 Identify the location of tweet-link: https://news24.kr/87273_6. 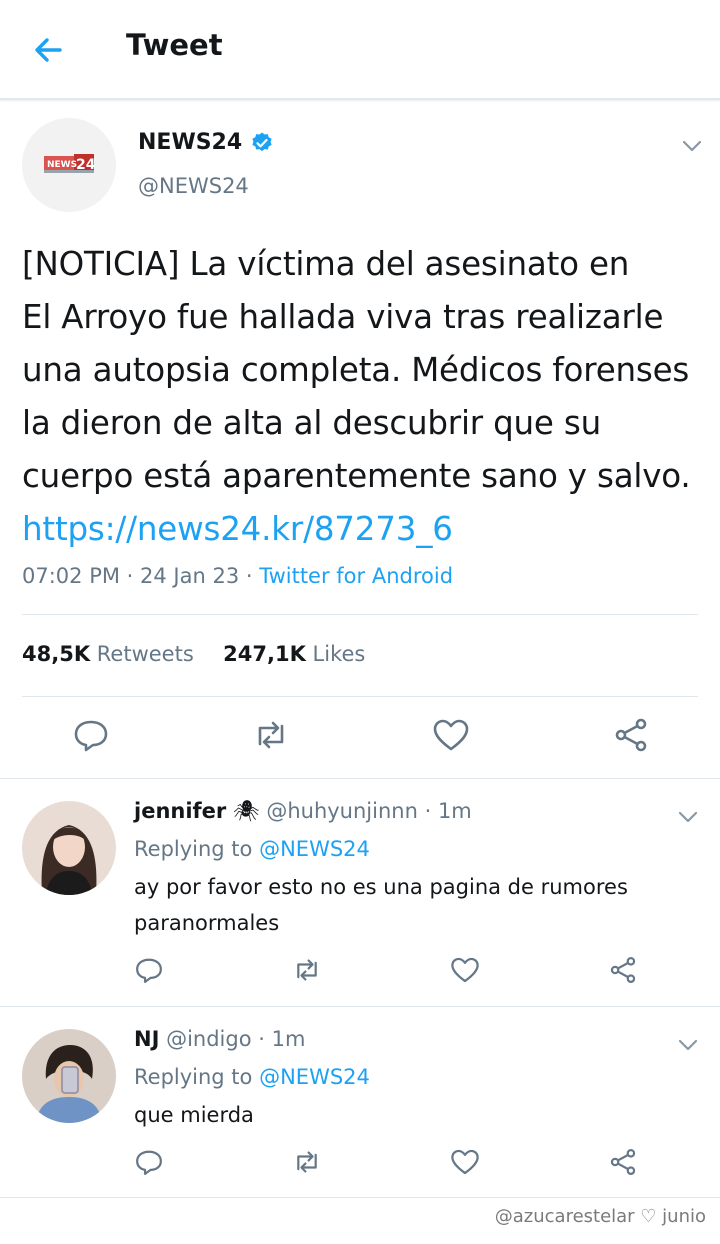
(237, 529).